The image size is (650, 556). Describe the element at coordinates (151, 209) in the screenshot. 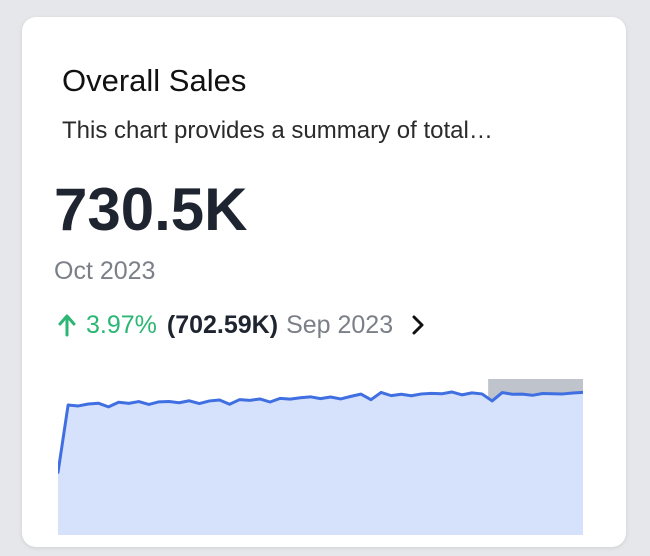

I see `kpi-value: 730.5K` at that location.